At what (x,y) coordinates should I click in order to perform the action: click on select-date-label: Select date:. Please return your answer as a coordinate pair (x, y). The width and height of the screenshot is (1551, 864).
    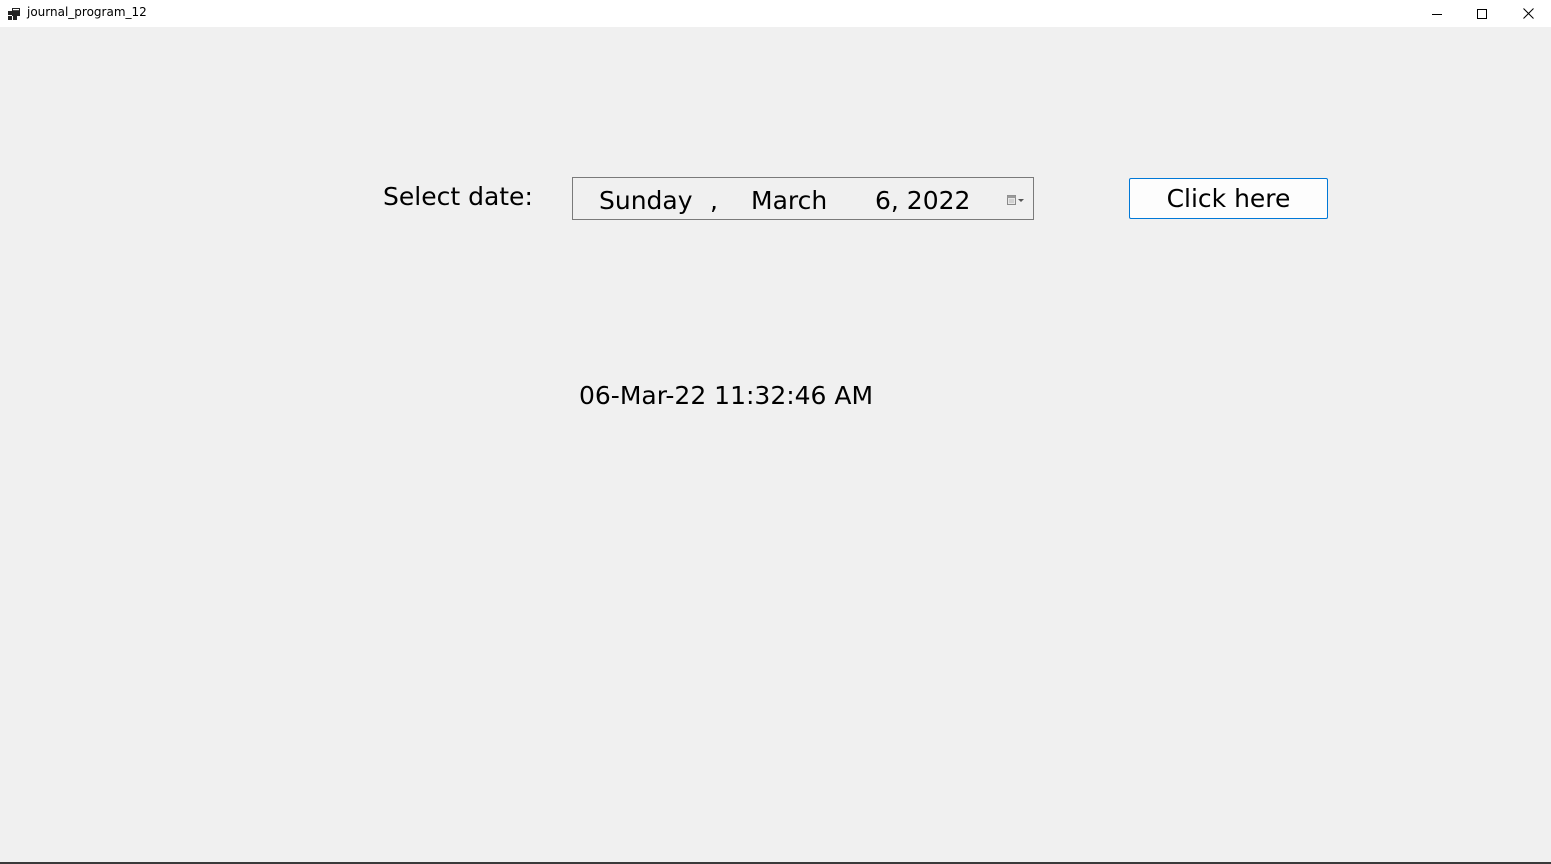
    Looking at the image, I should click on (458, 196).